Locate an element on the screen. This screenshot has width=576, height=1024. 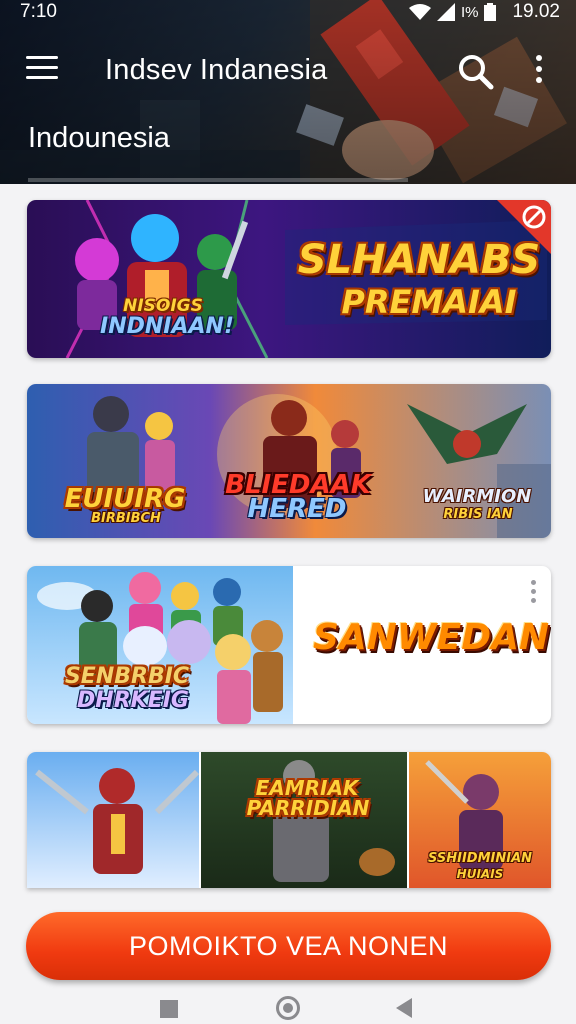
card-left-subtitle: BIRBIBCH is located at coordinates (126, 518).